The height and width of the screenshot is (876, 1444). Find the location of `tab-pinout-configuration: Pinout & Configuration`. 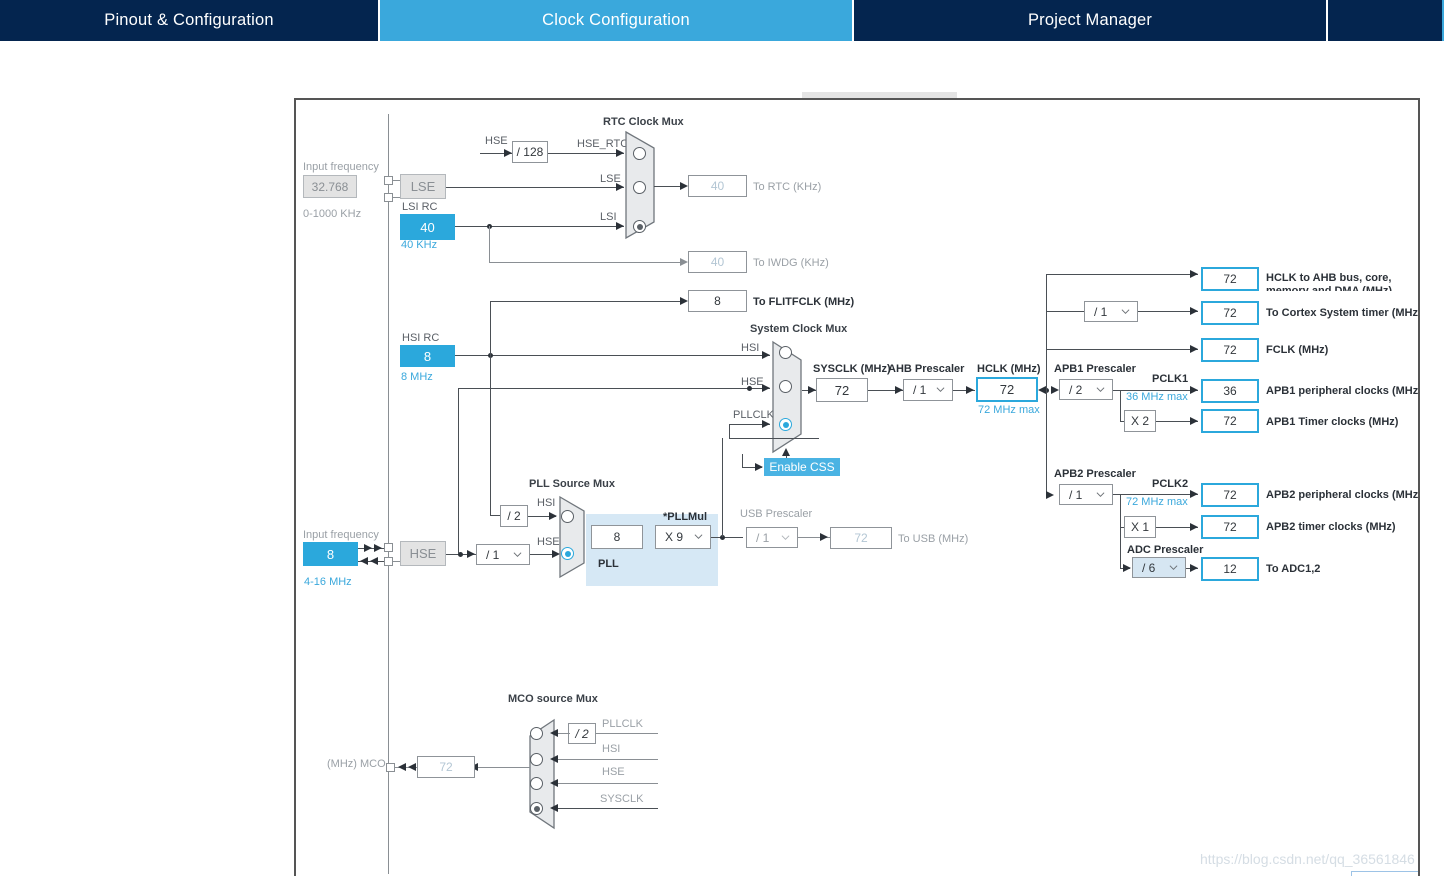

tab-pinout-configuration: Pinout & Configuration is located at coordinates (190, 20).